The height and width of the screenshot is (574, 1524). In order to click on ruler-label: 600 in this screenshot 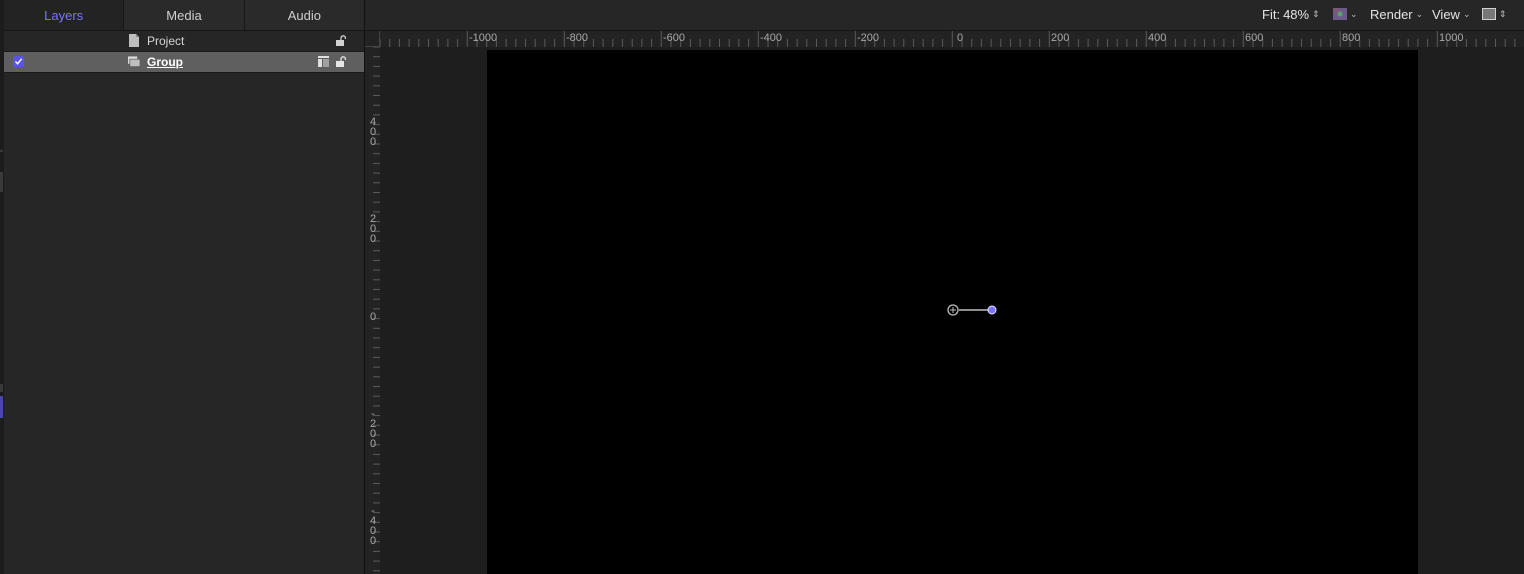, I will do `click(1254, 38)`.